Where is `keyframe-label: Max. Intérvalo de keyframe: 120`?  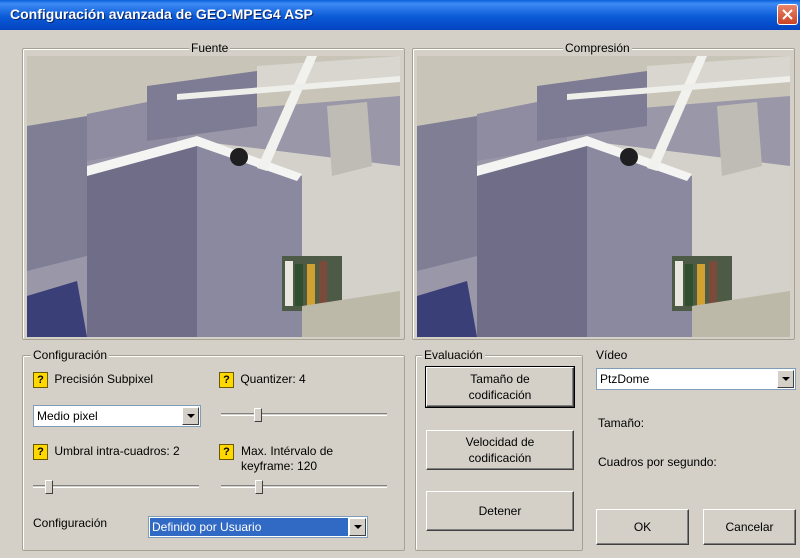
keyframe-label: Max. Intérvalo de keyframe: 120 is located at coordinates (287, 458).